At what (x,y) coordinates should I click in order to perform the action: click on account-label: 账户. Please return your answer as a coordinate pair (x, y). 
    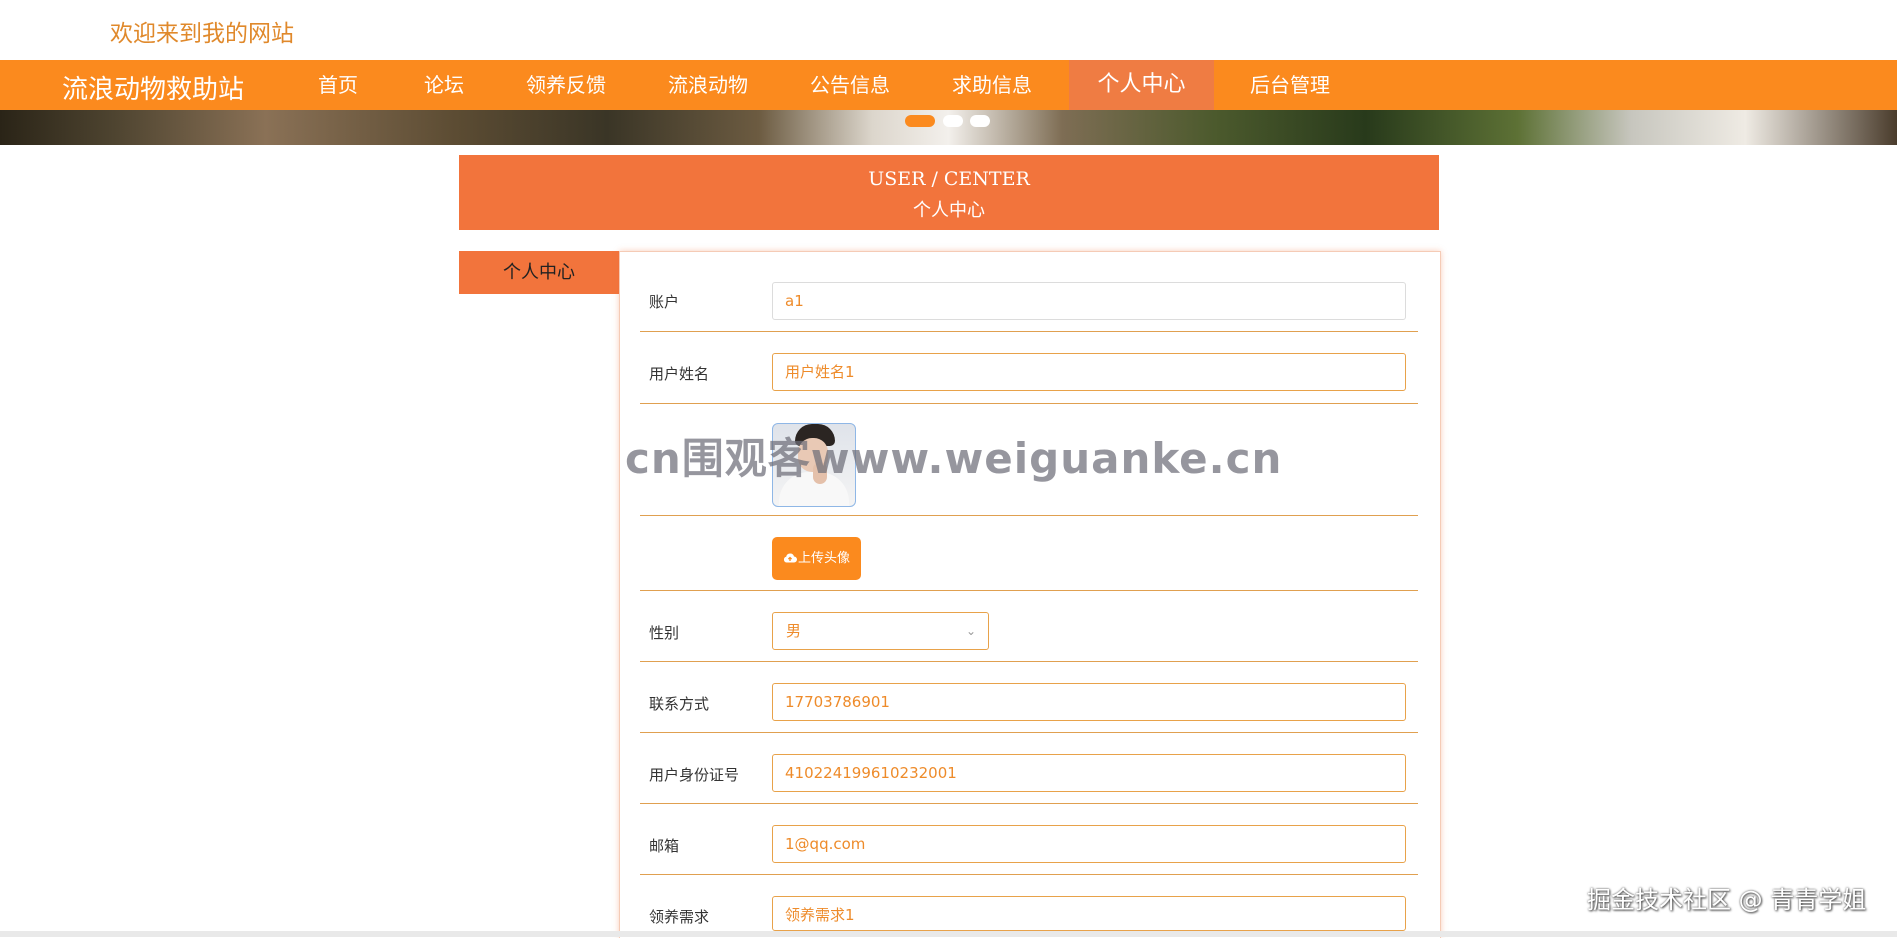
    Looking at the image, I should click on (664, 302).